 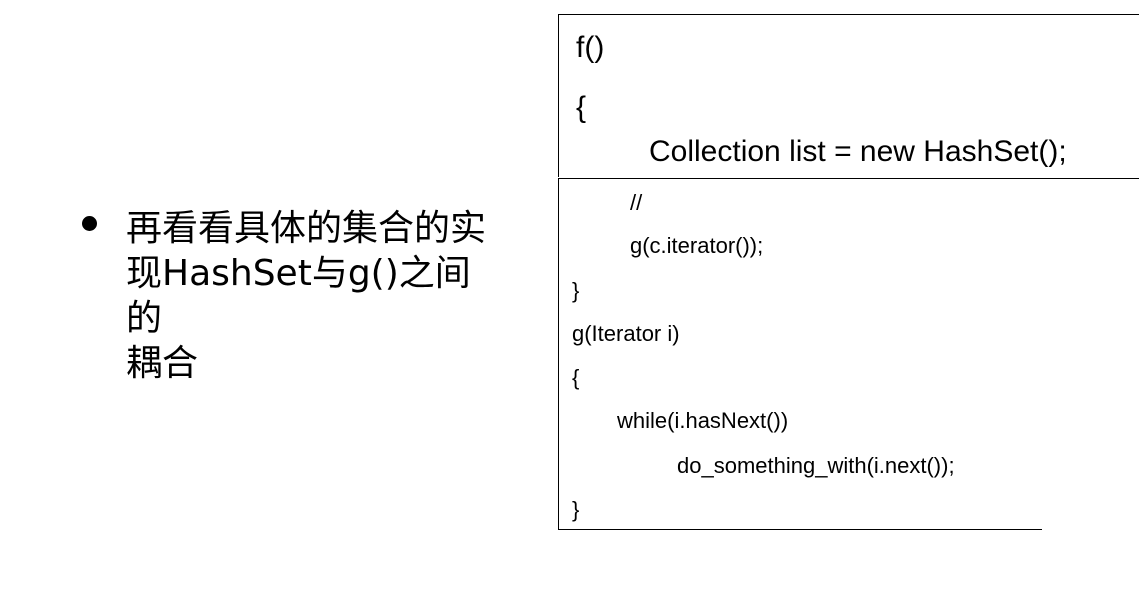 What do you see at coordinates (703, 420) in the screenshot?
I see `code-bottom-line-6: while(i.hasNext())` at bounding box center [703, 420].